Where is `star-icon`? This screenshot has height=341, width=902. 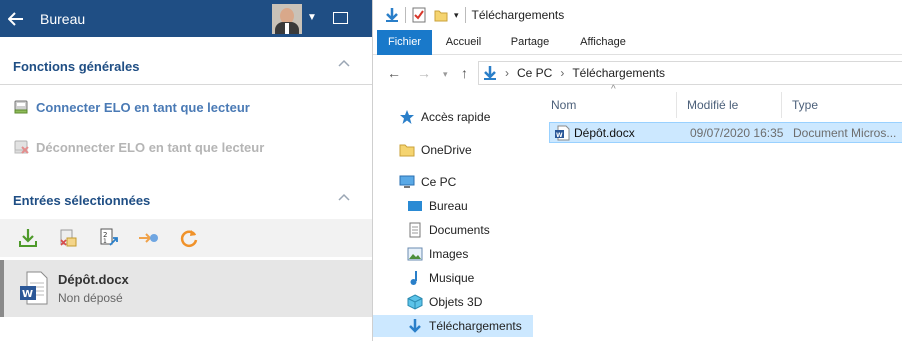
star-icon is located at coordinates (407, 117).